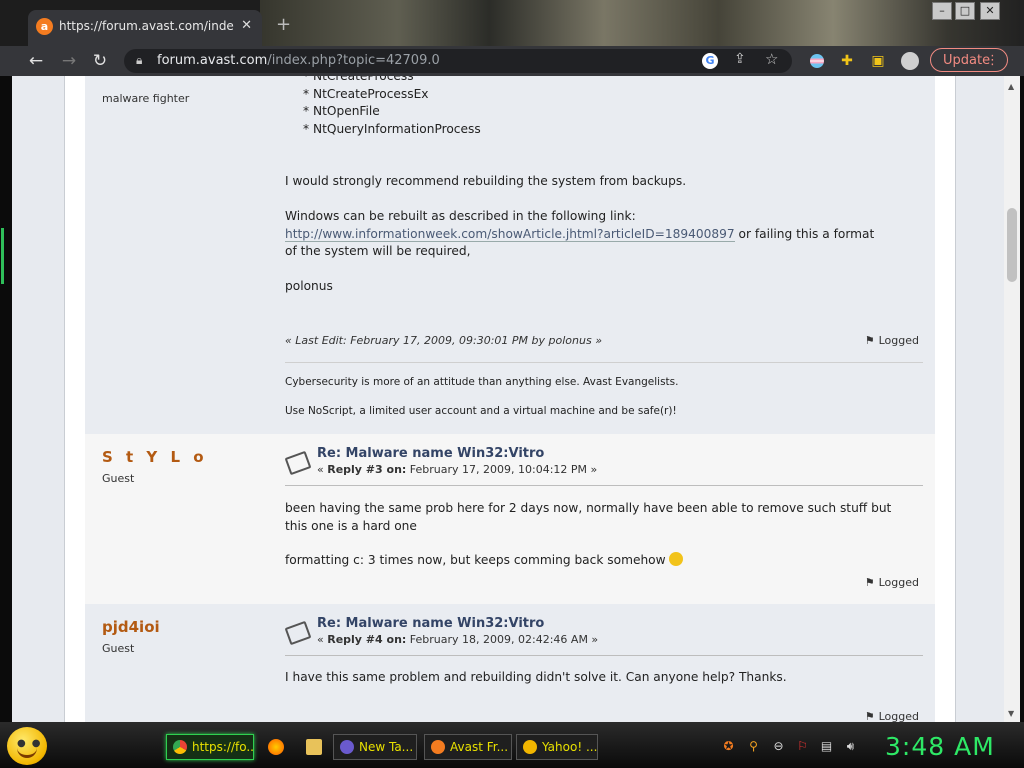 This screenshot has width=1024, height=768. I want to click on poster-name: S t Y L o, so click(155, 457).